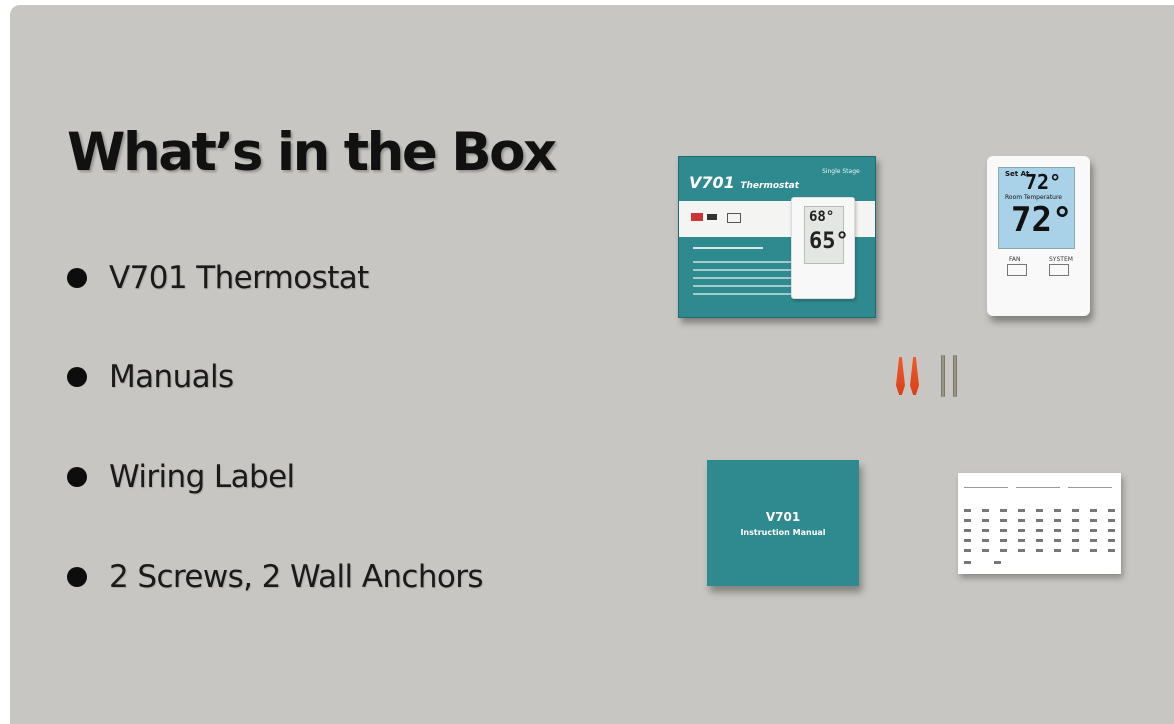  I want to click on list-item: Wiring Label, so click(181, 477).